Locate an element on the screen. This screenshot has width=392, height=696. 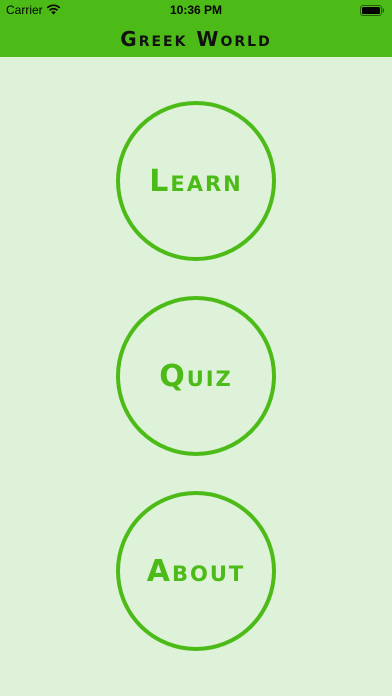
learn-button: Learn is located at coordinates (196, 181).